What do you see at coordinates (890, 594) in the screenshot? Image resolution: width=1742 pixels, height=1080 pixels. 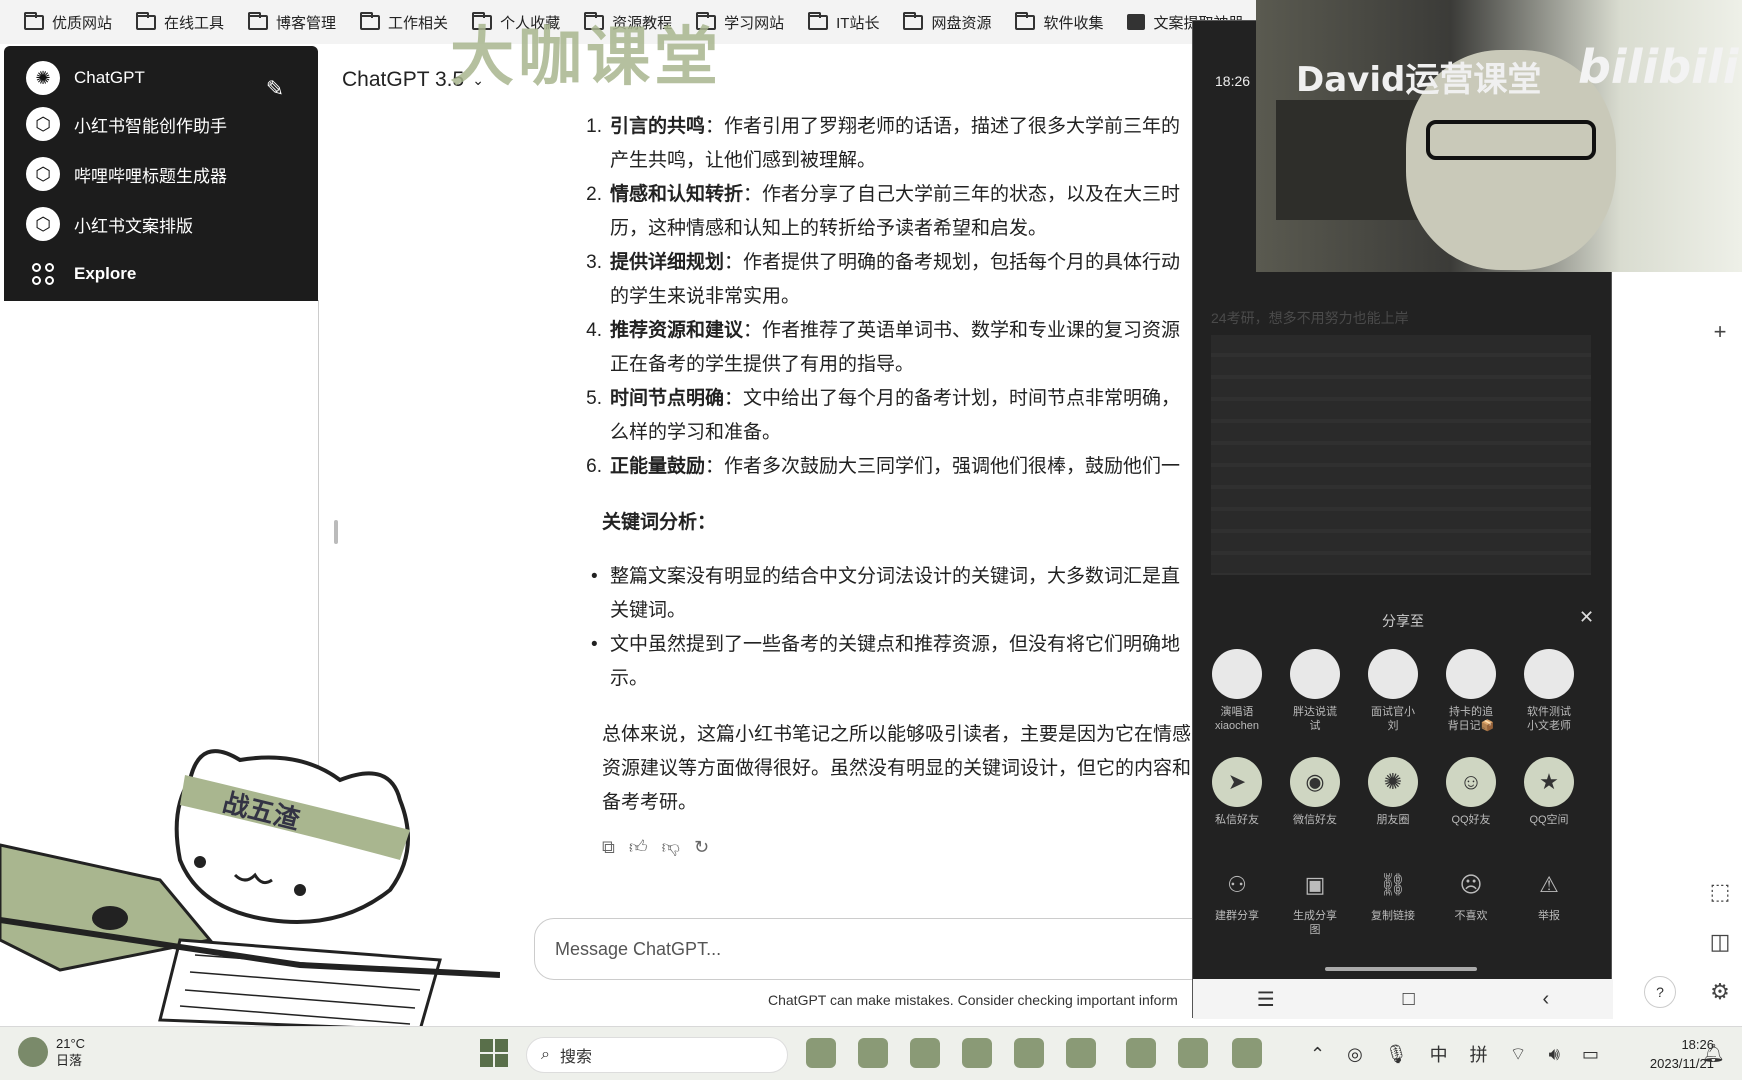 I see `bullet-item: • 整篇文案没有明显的结合中文分词法设计的关键词，大多数词汇是直 关键词。` at bounding box center [890, 594].